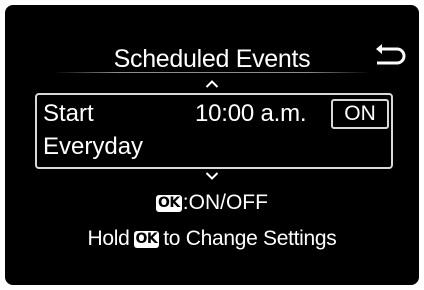 This screenshot has width=424, height=290. Describe the element at coordinates (212, 59) in the screenshot. I see `page-title: Scheduled Events` at that location.